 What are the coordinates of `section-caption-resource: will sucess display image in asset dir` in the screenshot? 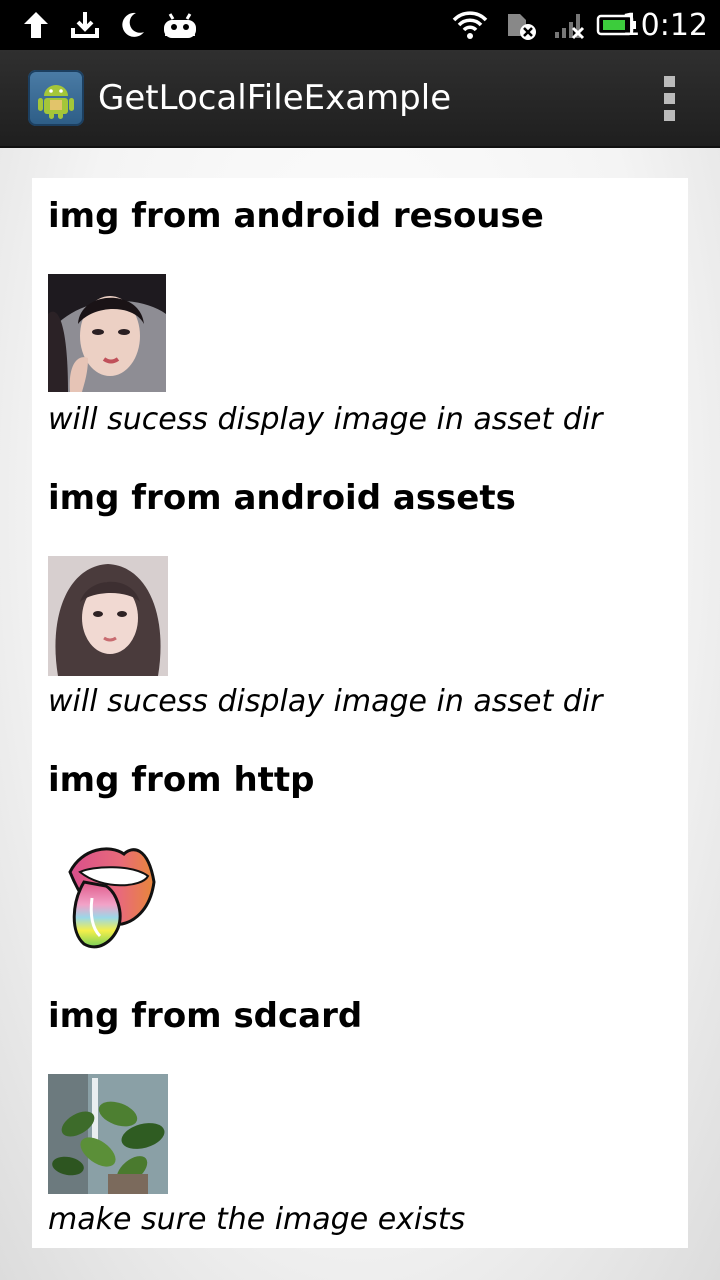 It's located at (325, 419).